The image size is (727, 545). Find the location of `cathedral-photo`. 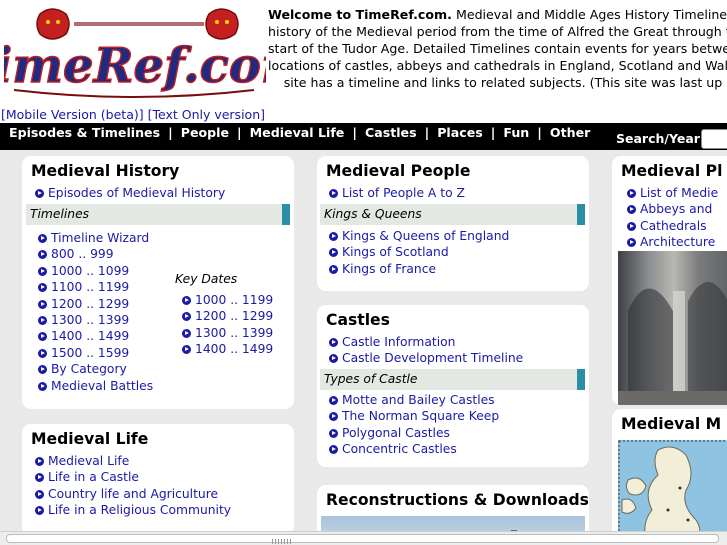

cathedral-photo is located at coordinates (672, 328).